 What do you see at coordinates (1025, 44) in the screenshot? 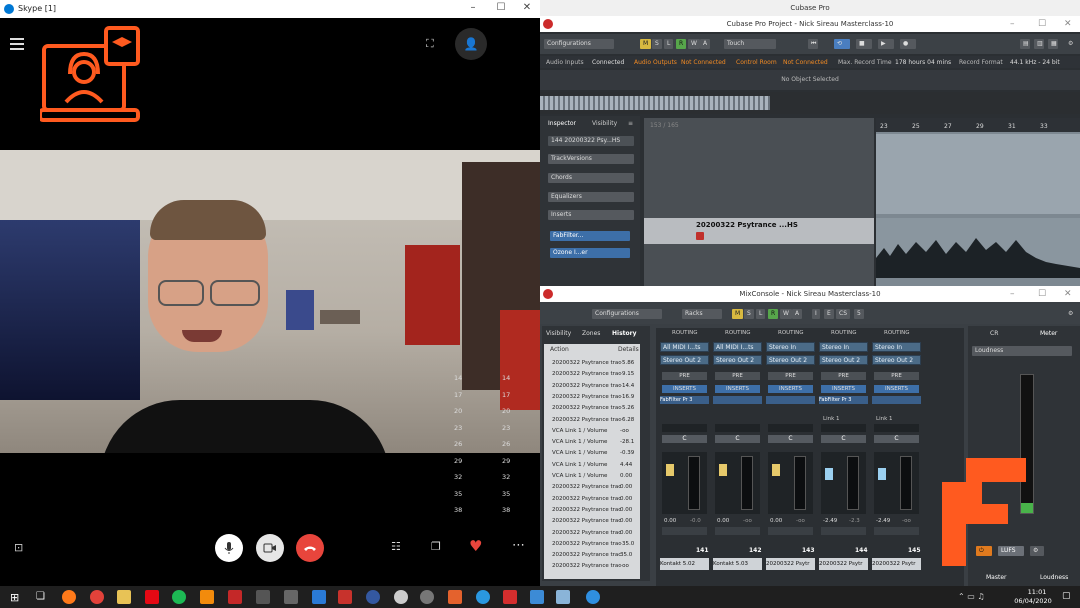
I see `layout-icon: ▤` at bounding box center [1025, 44].